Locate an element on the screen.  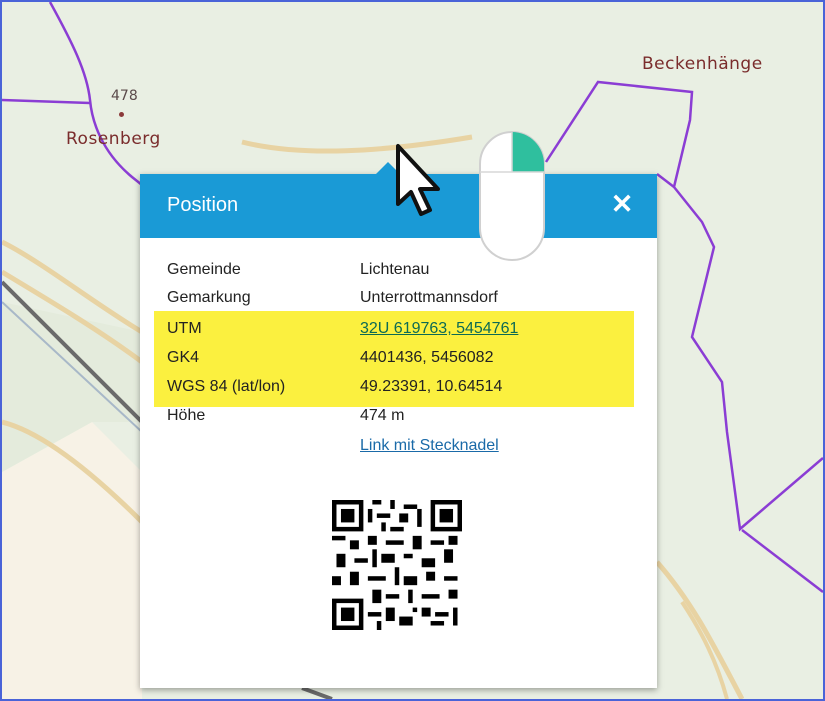
row-label: Gemarkung is located at coordinates (209, 297).